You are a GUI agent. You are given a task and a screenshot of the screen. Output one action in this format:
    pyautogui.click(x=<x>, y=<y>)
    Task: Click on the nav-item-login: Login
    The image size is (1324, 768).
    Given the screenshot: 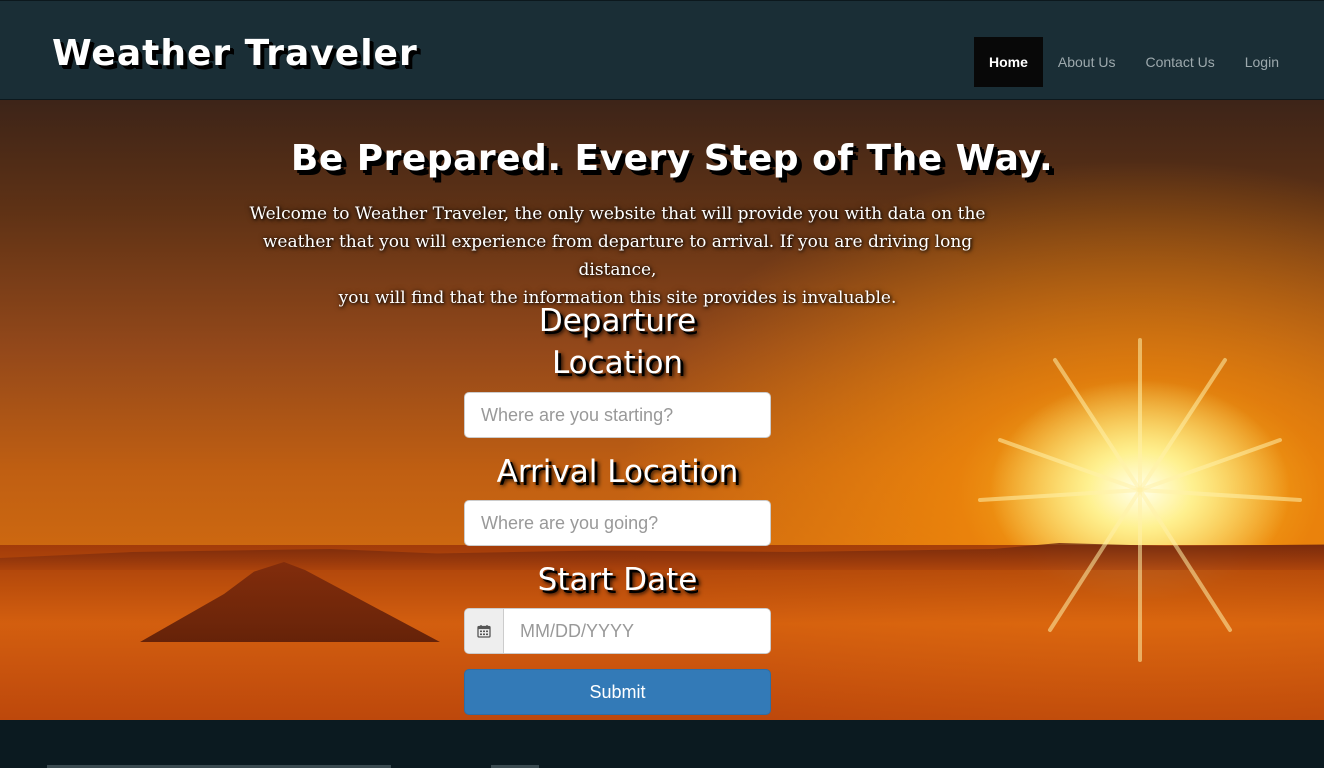 What is the action you would take?
    pyautogui.click(x=1262, y=62)
    